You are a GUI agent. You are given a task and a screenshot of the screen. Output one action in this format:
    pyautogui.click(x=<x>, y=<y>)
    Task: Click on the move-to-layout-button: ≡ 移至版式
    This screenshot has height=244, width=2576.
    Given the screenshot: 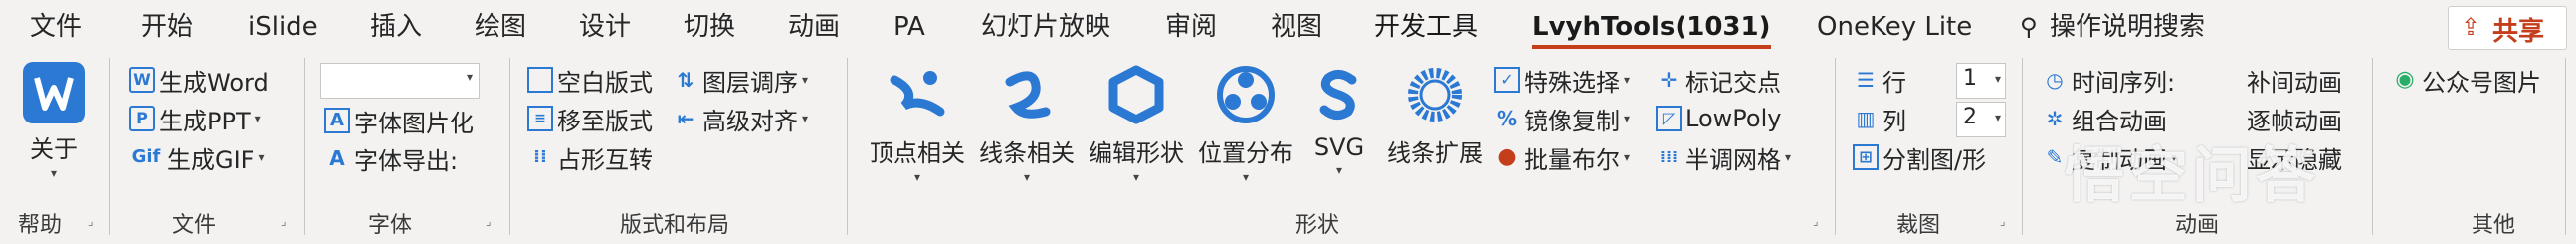 What is the action you would take?
    pyautogui.click(x=590, y=118)
    